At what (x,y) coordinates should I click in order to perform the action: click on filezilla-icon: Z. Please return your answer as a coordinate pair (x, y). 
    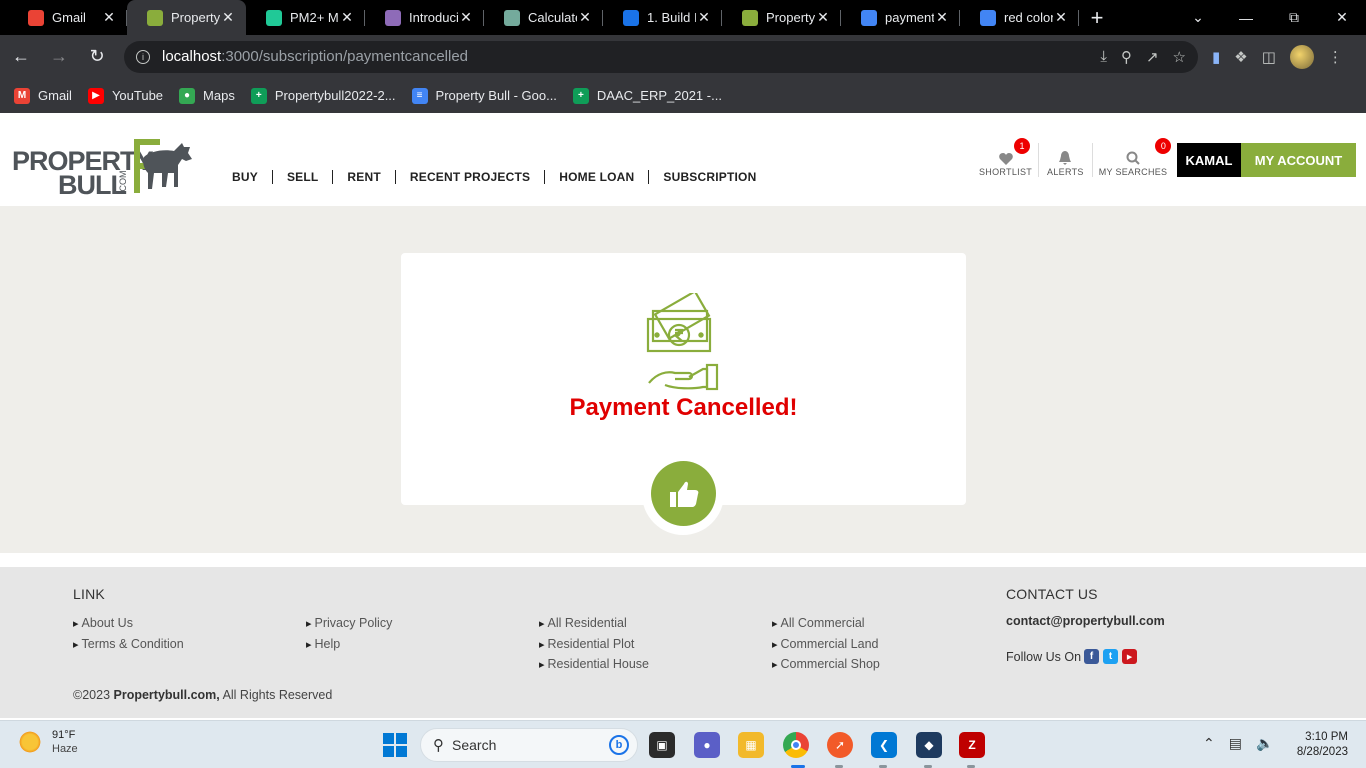
    Looking at the image, I should click on (972, 745).